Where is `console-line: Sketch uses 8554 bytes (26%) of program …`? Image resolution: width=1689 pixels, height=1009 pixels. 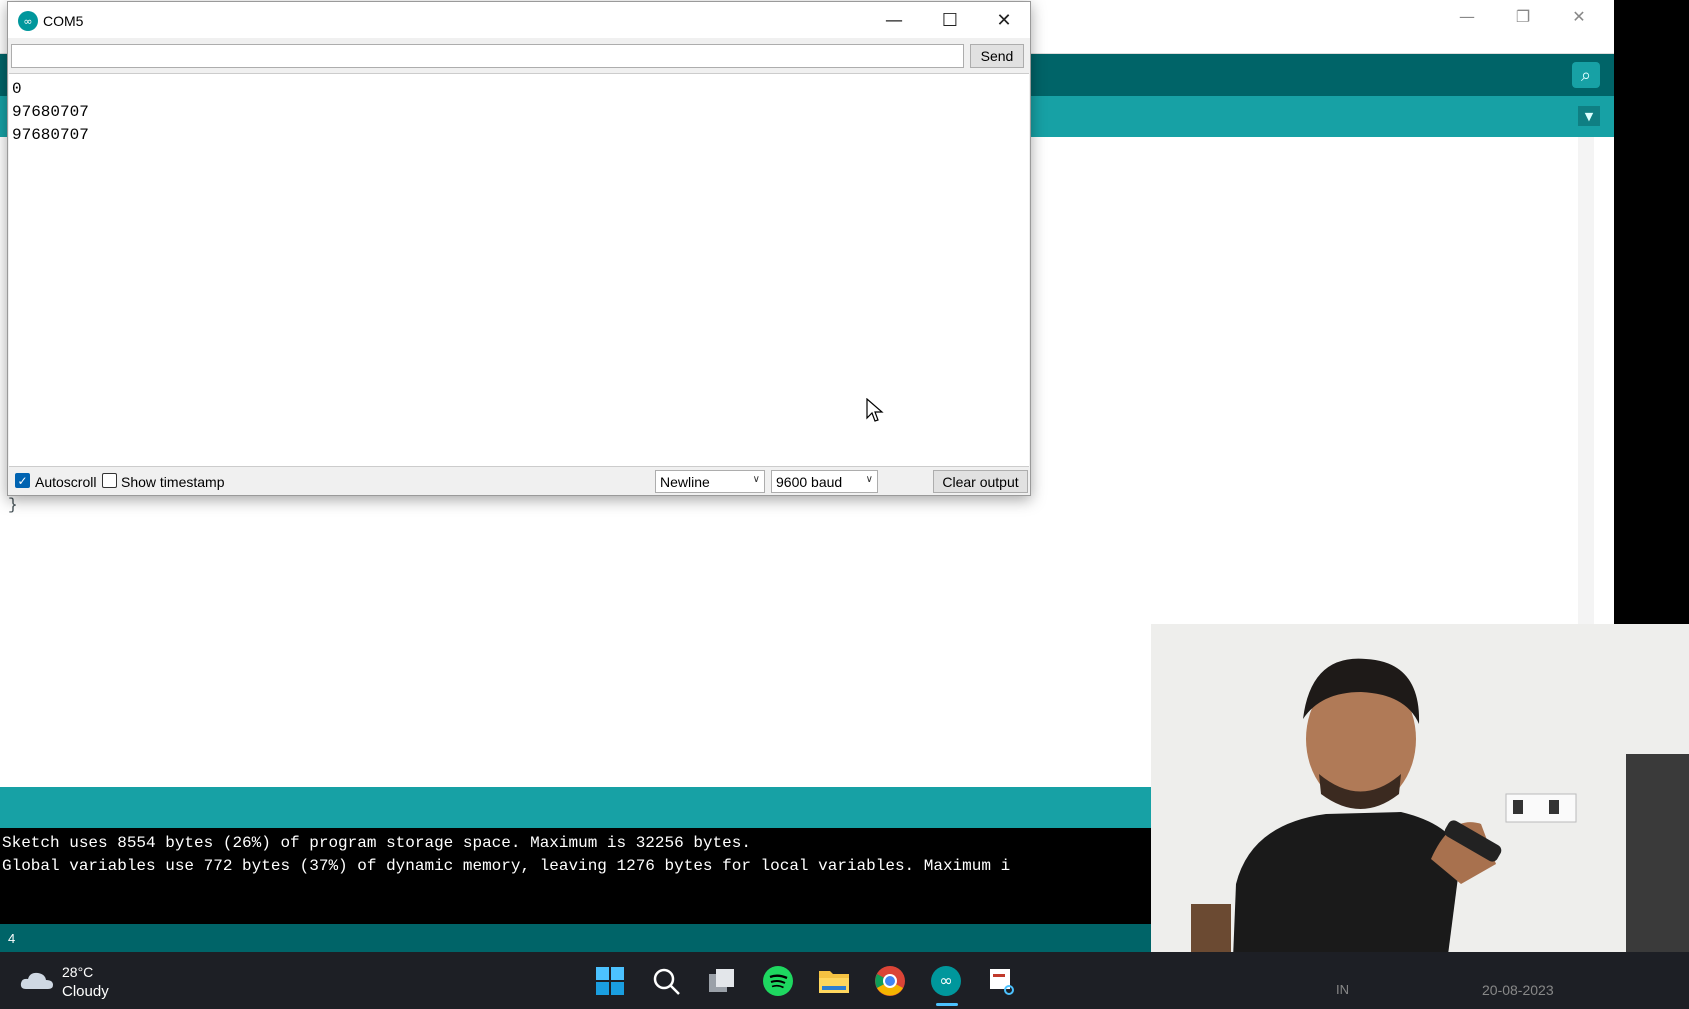 console-line: Sketch uses 8554 bytes (26%) of program … is located at coordinates (376, 843).